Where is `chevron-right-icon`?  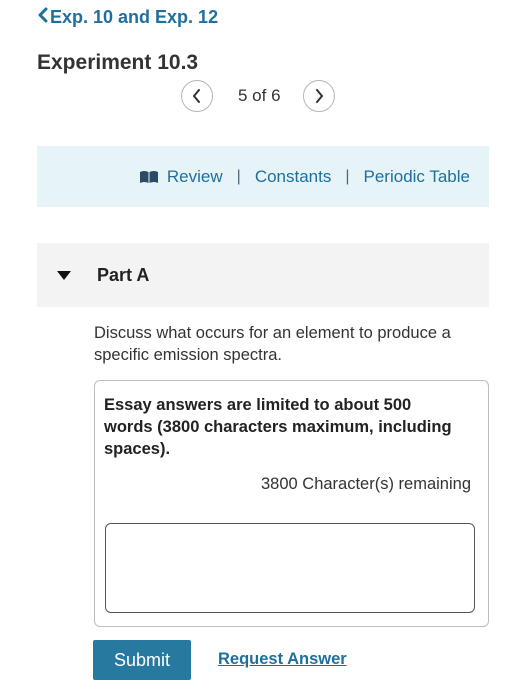
chevron-right-icon is located at coordinates (319, 96).